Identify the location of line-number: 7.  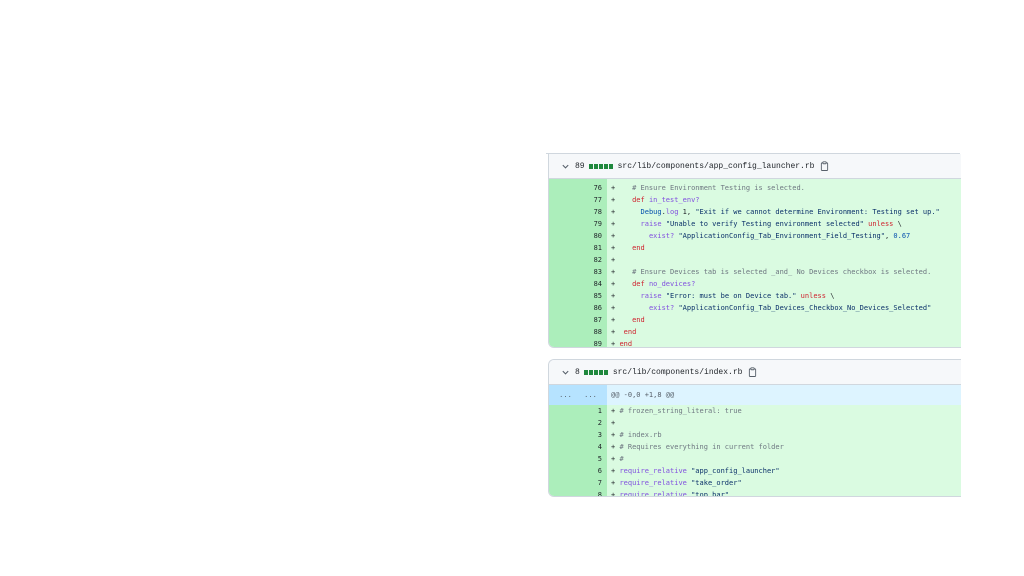
(578, 483).